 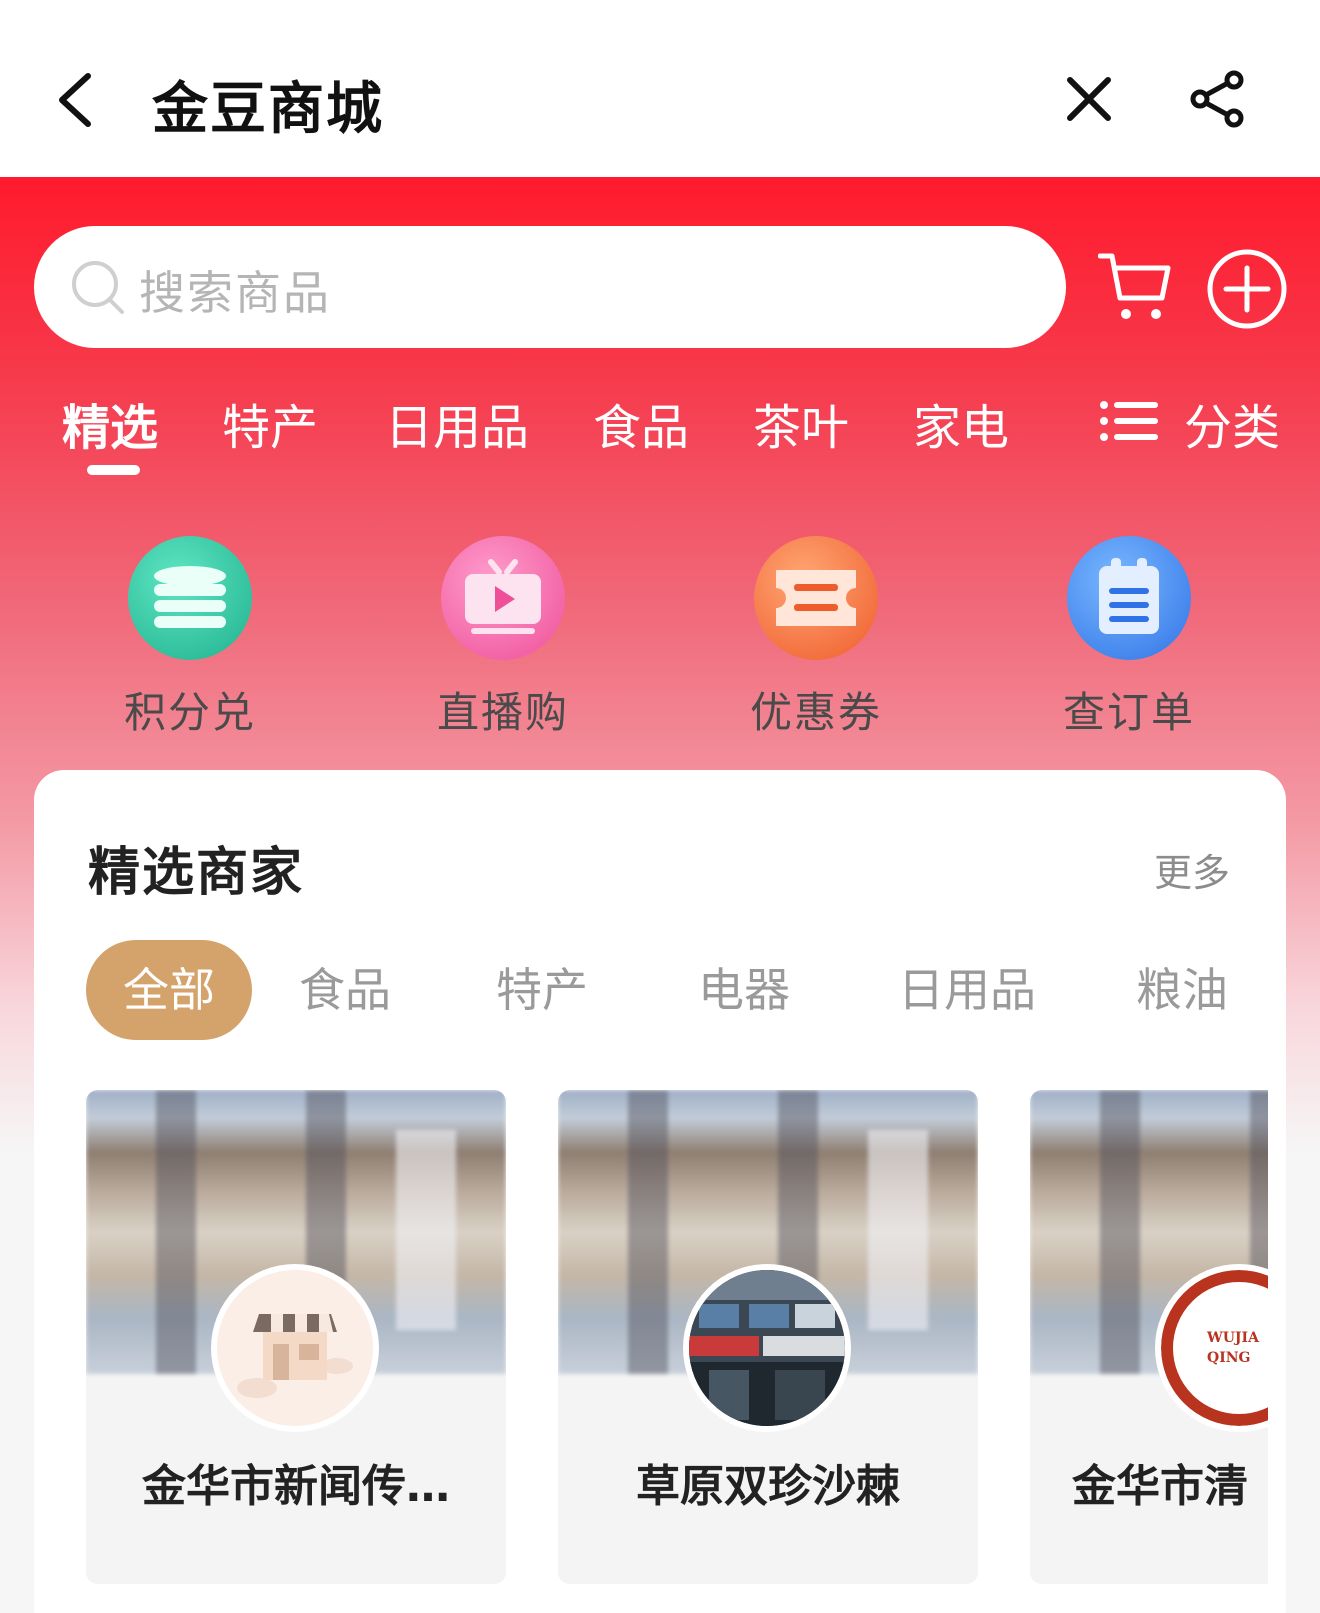 I want to click on store-card: WUJIA QING 金华市清, so click(x=1149, y=1337).